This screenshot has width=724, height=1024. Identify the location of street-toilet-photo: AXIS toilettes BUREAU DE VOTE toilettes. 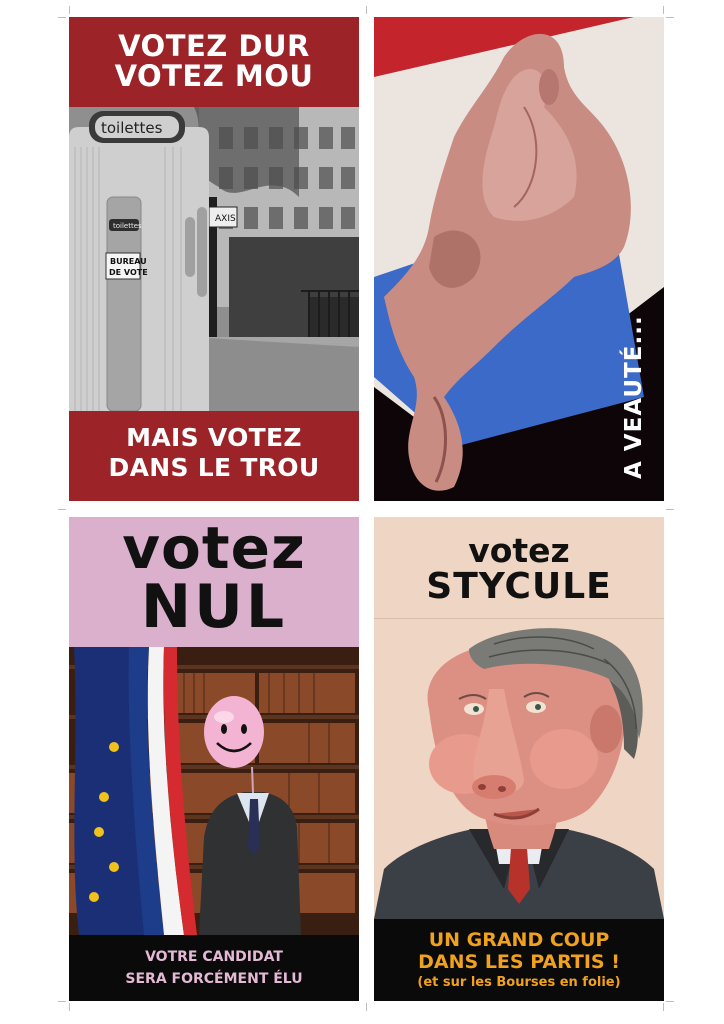
(214, 259).